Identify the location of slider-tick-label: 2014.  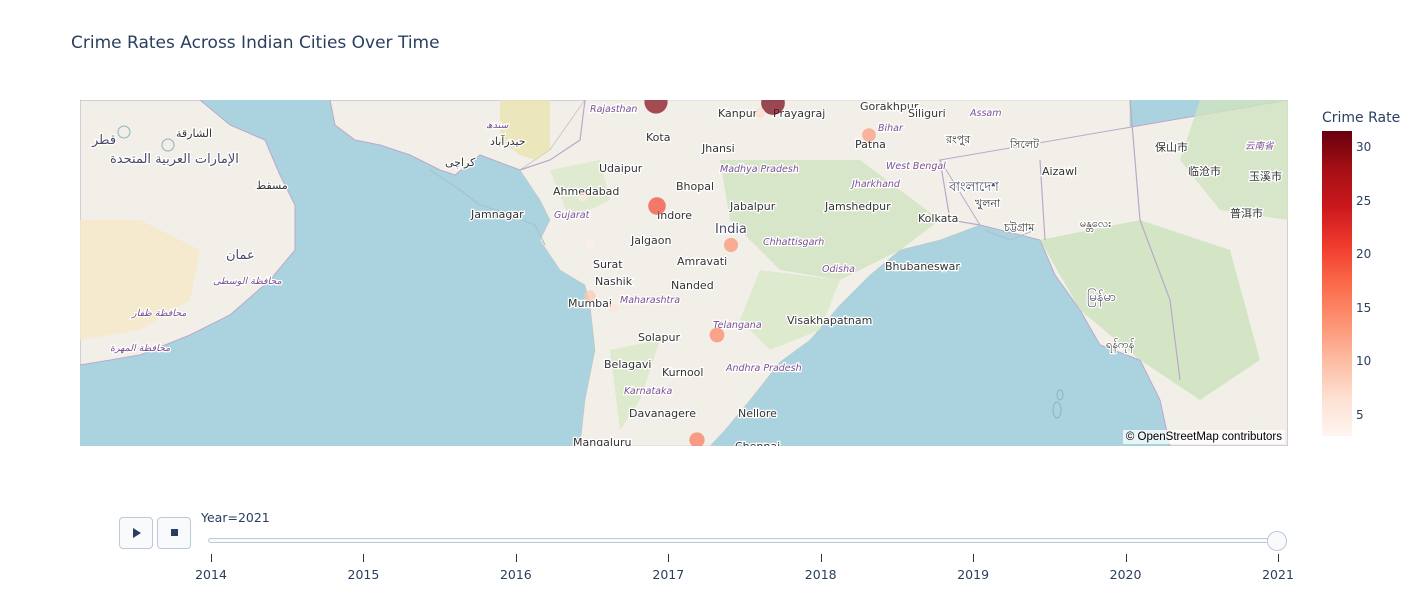
(211, 574).